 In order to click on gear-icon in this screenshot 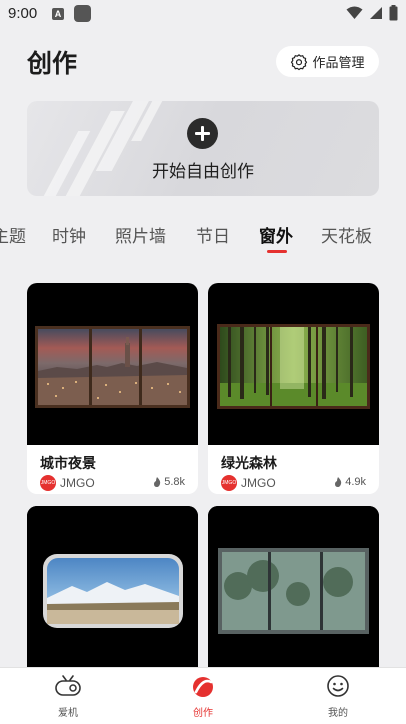, I will do `click(299, 61)`.